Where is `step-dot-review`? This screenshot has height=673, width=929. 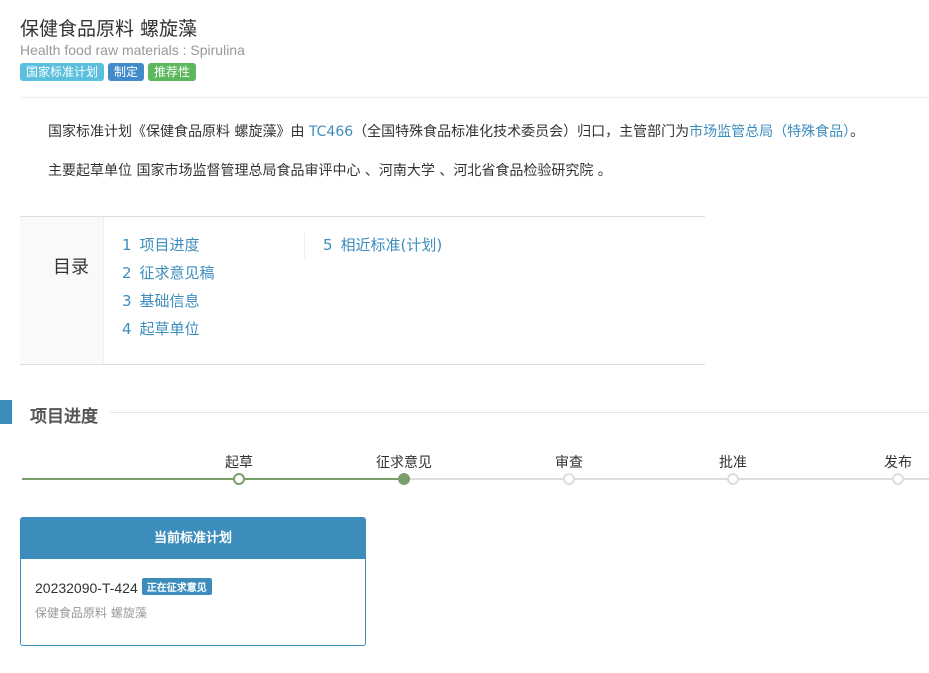 step-dot-review is located at coordinates (569, 479).